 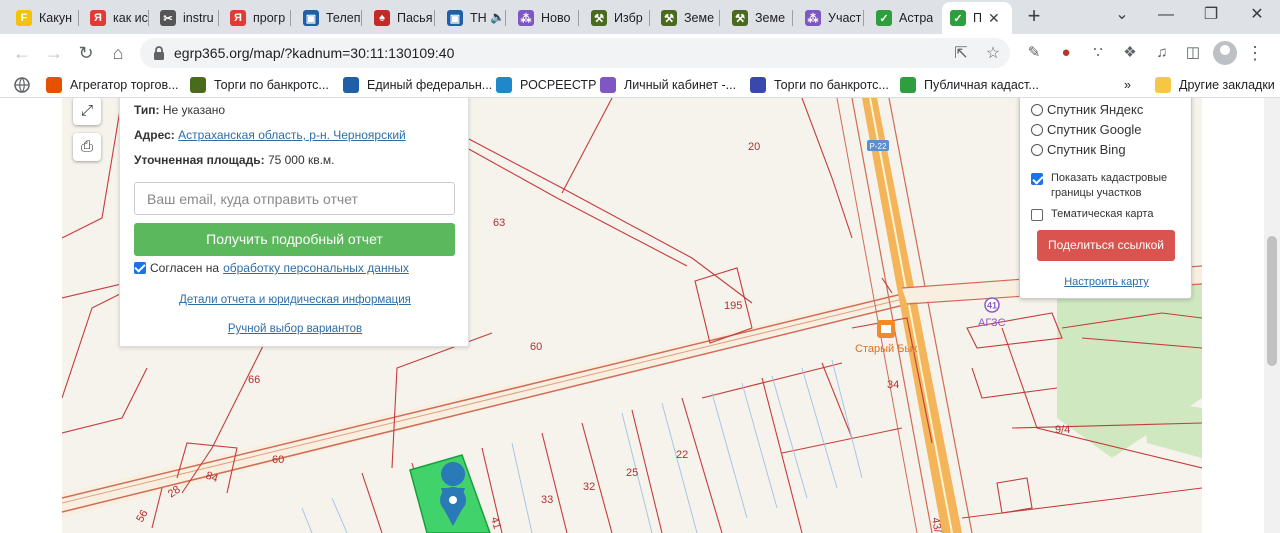 I want to click on tab-audio-icon: 🔈, so click(x=497, y=17).